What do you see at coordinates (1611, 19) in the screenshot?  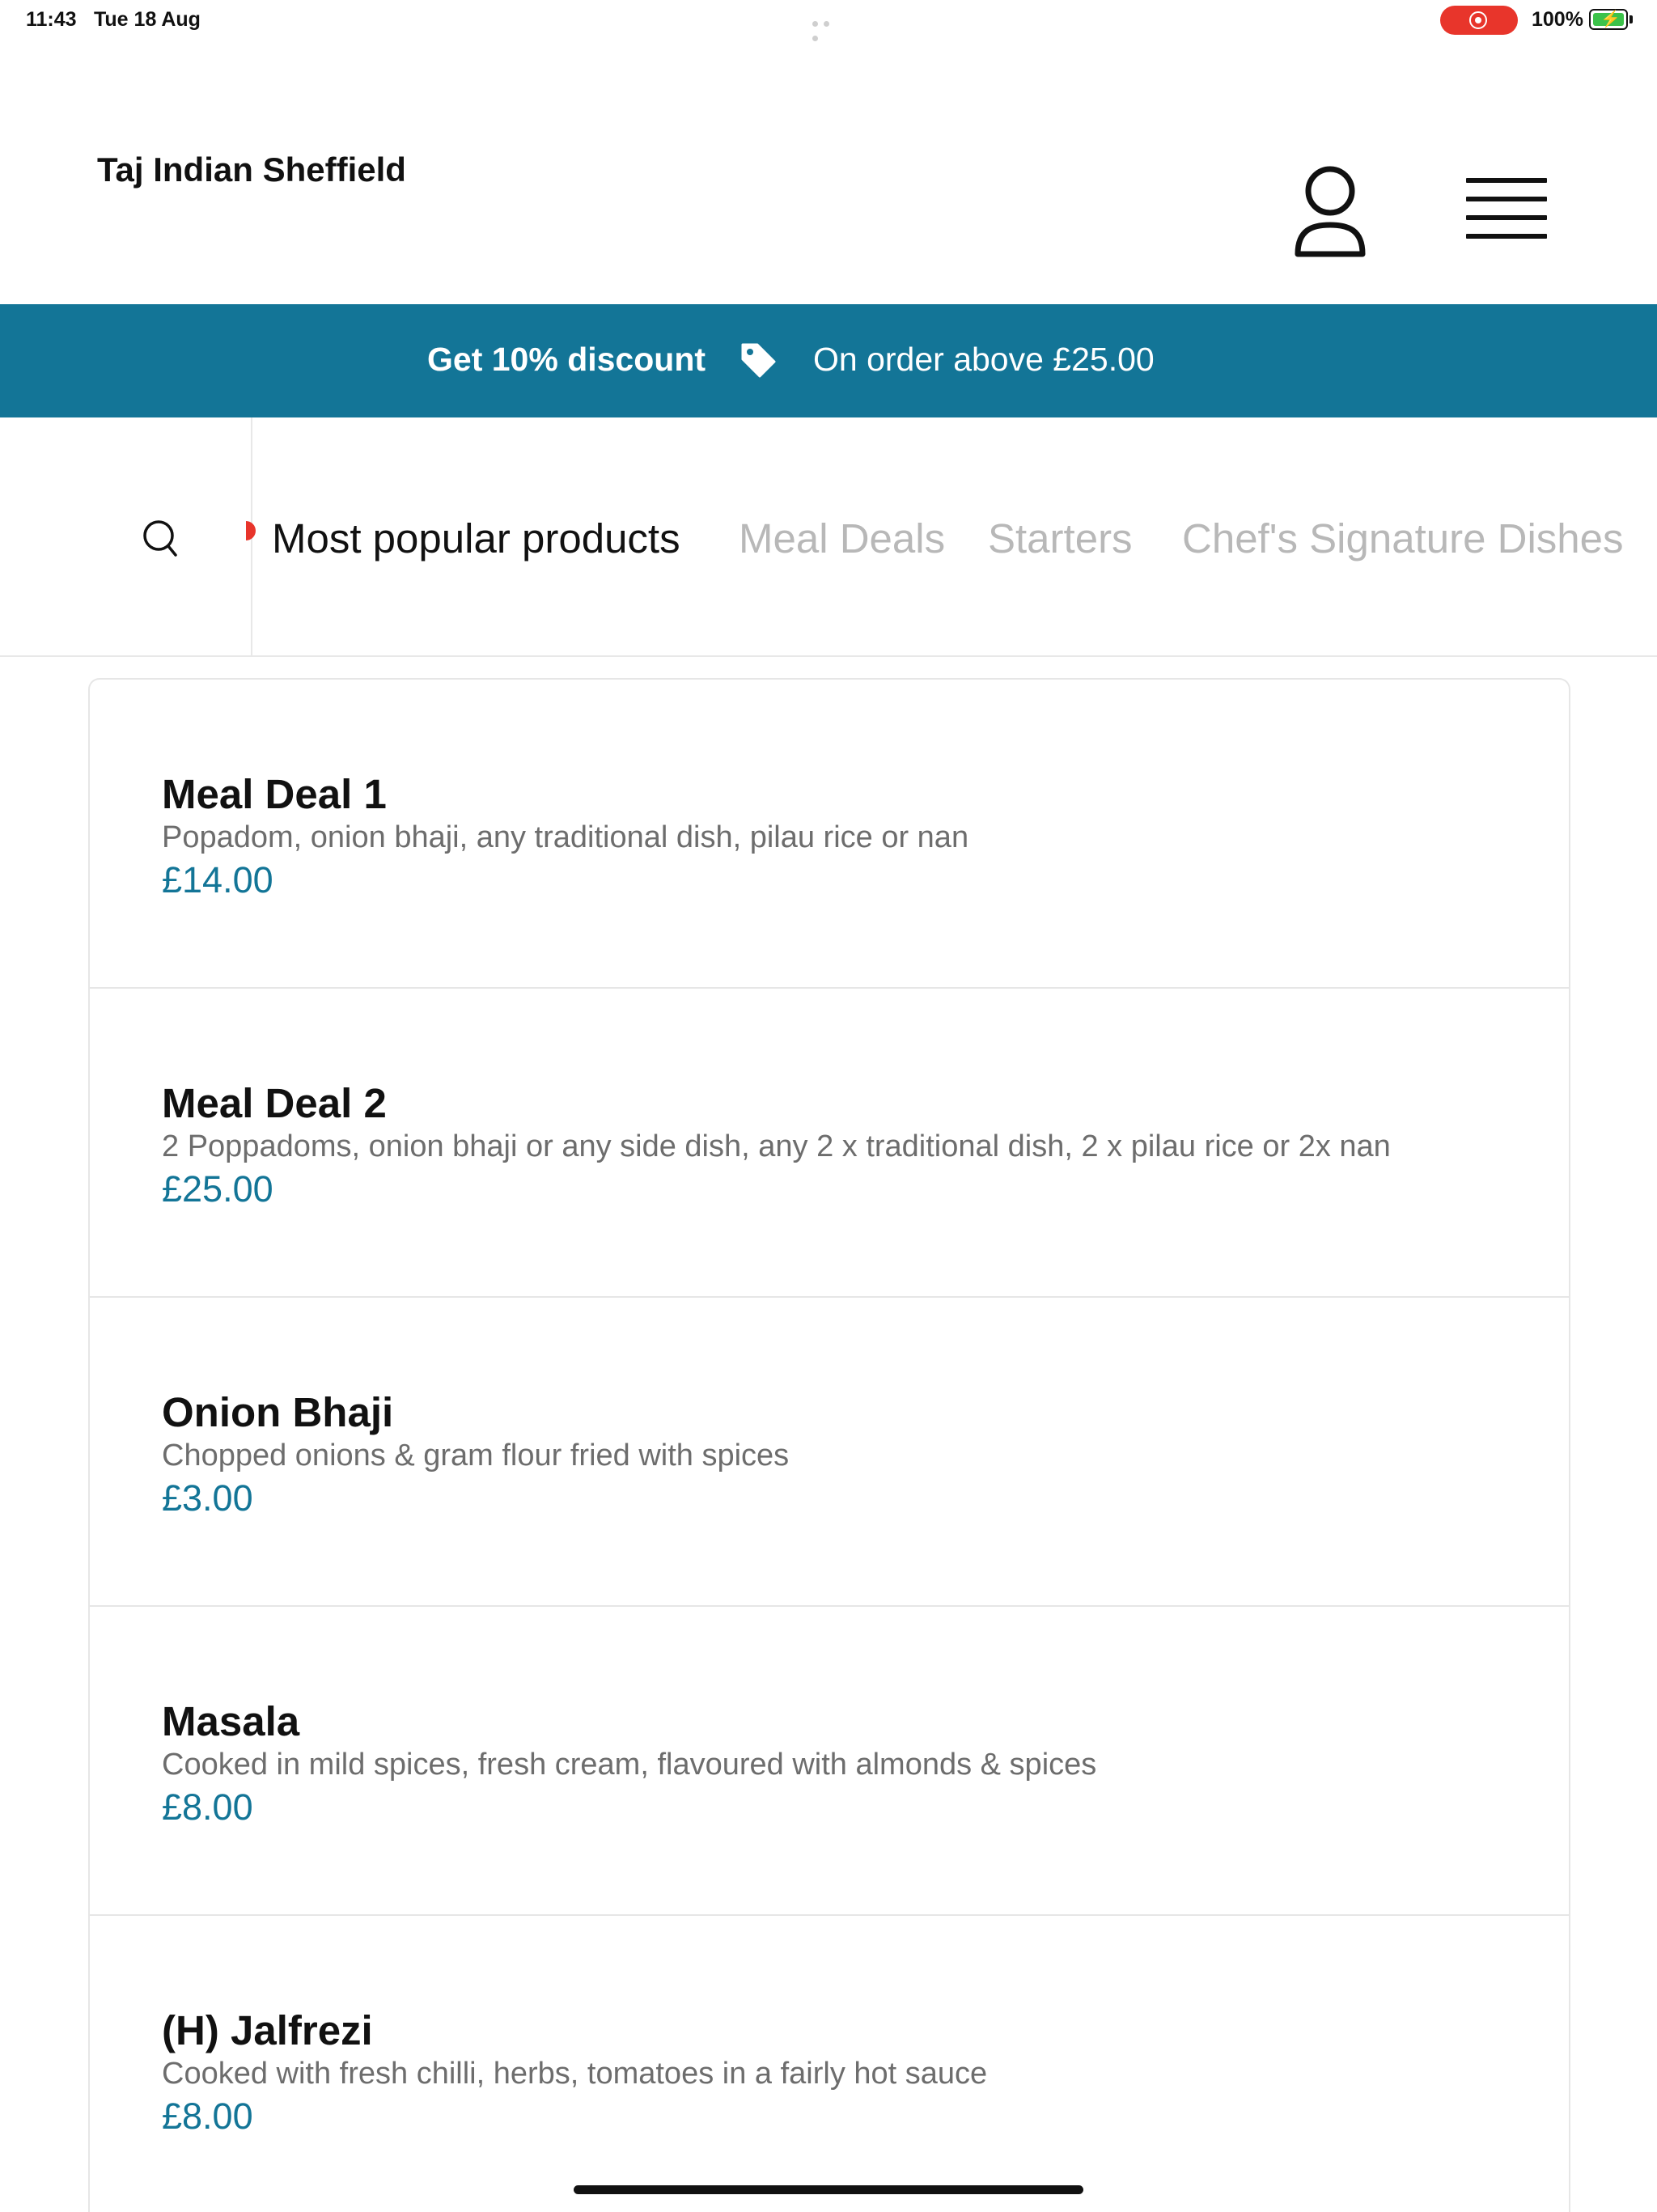 I see `battery-icon: ⚡` at bounding box center [1611, 19].